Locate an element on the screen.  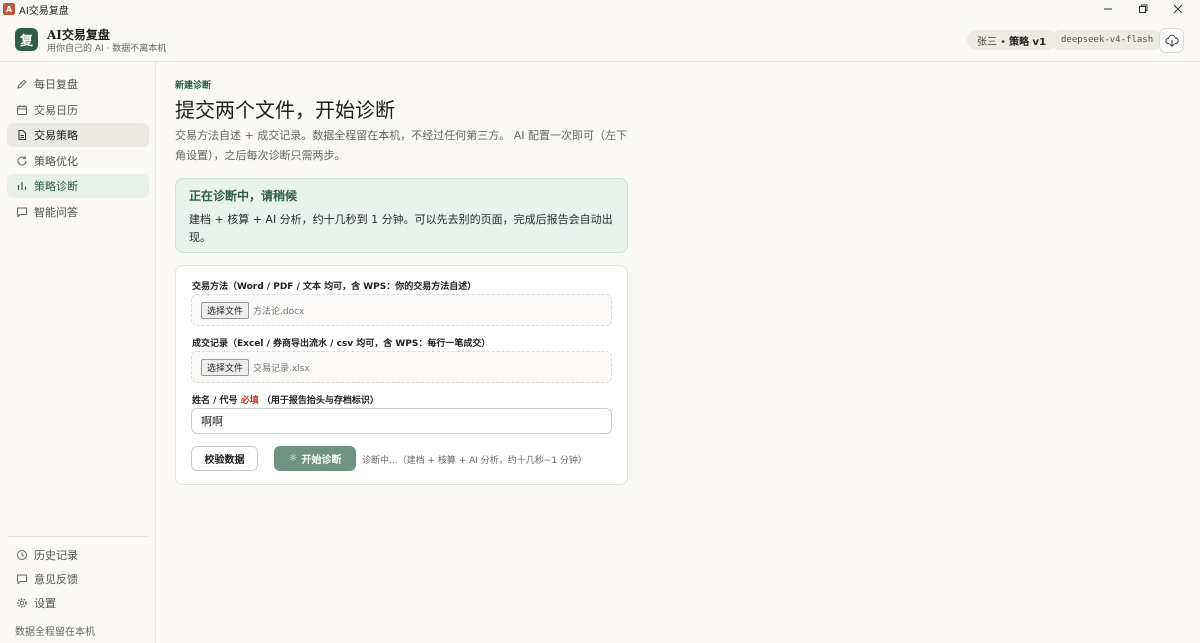
sidebar-item-history: 历史记录 is located at coordinates (78, 555).